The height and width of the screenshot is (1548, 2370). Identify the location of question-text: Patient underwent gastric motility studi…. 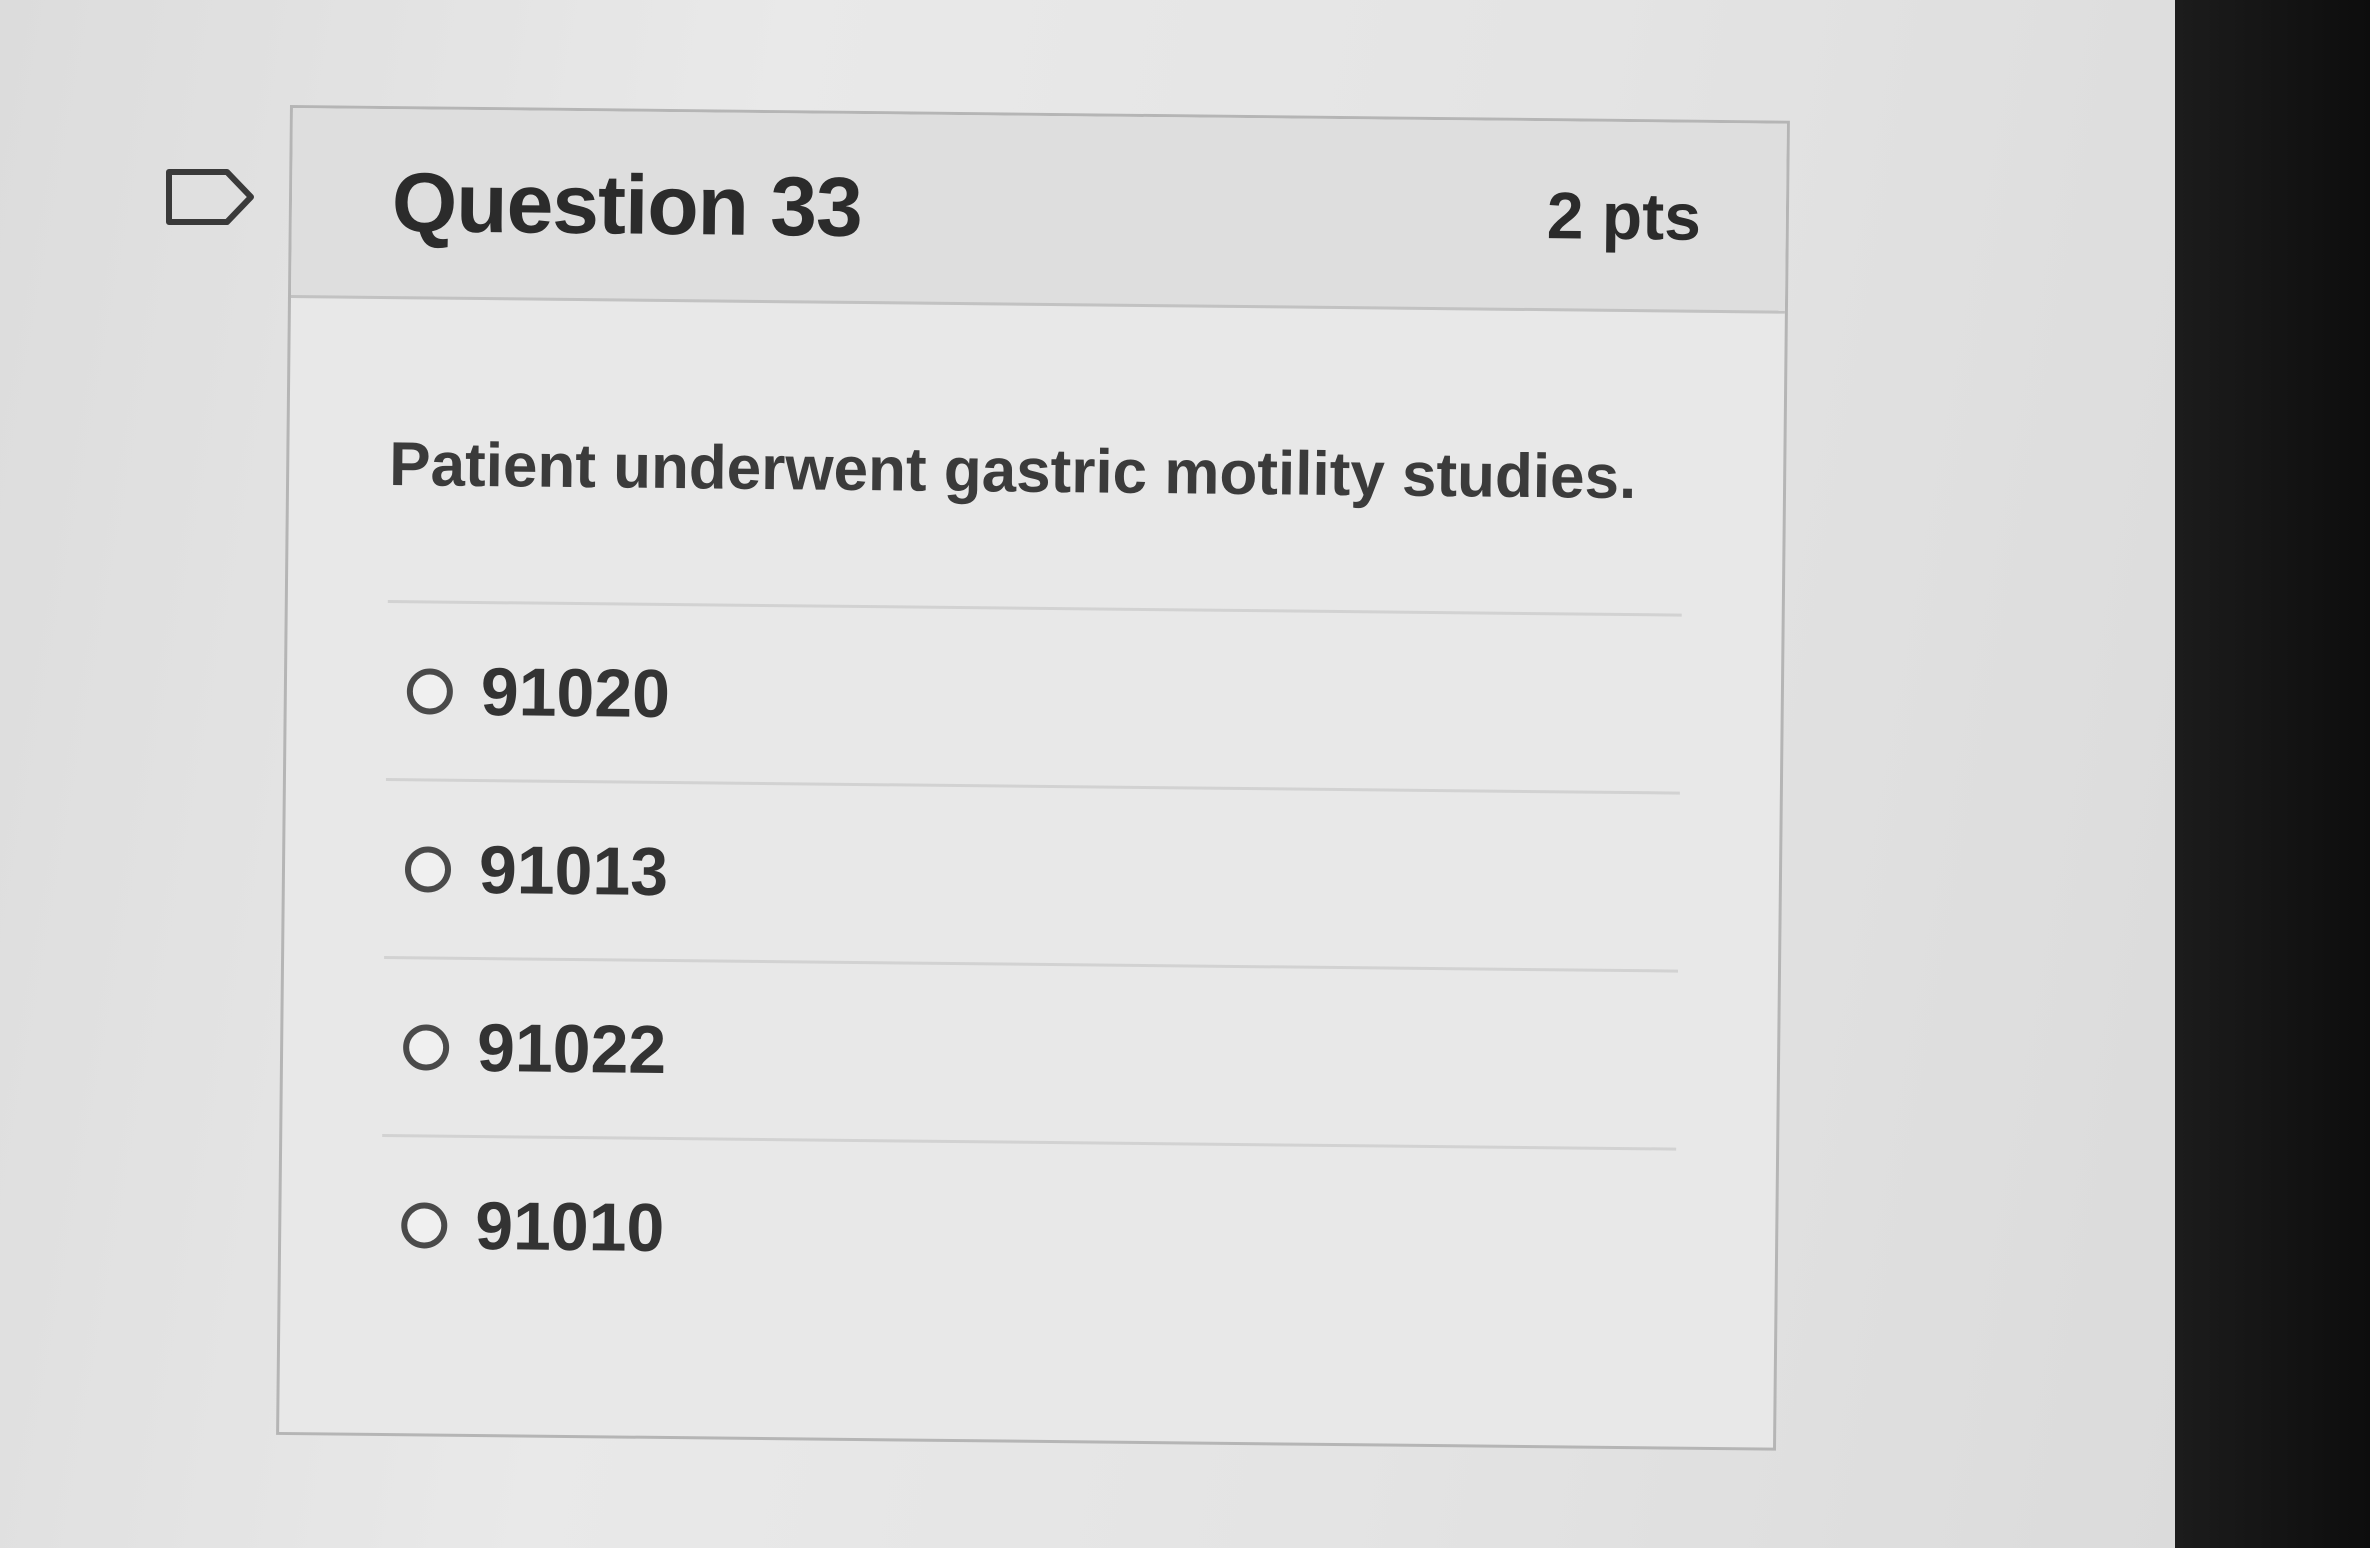
(1012, 471).